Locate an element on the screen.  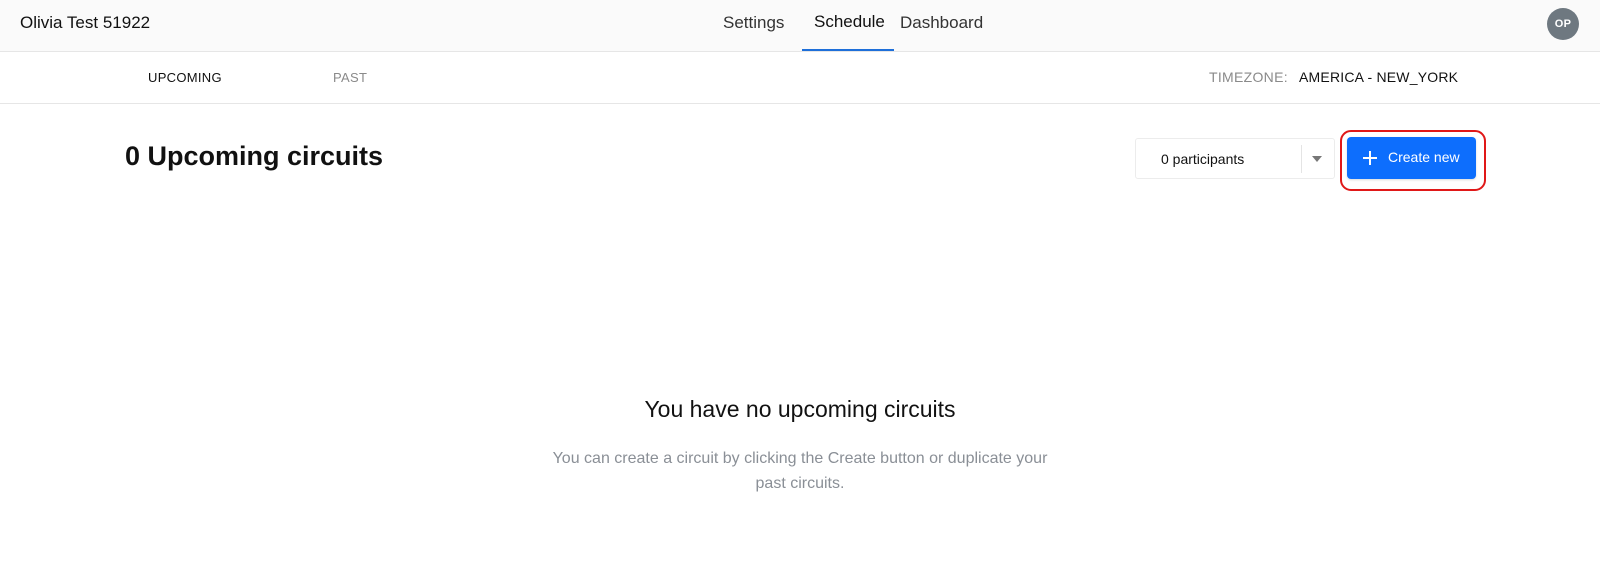
tab-upcoming: UPCOMING is located at coordinates (185, 77).